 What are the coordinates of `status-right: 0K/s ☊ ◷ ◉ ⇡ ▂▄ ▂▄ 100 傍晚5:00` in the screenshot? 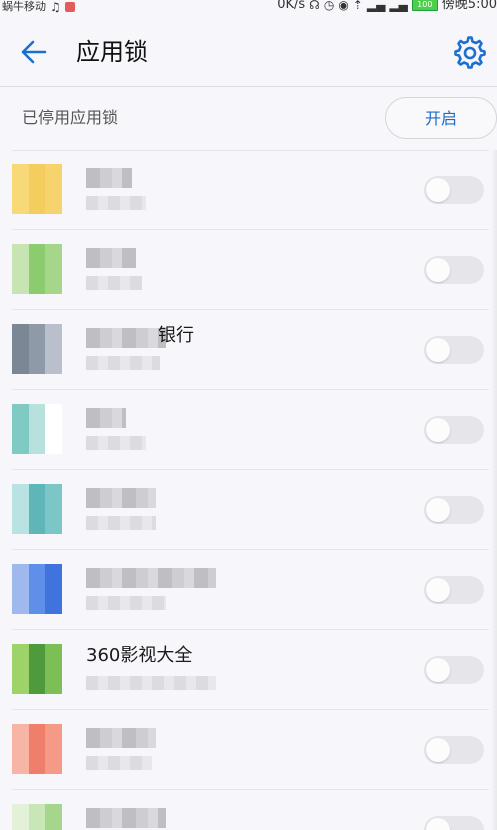 It's located at (387, 5).